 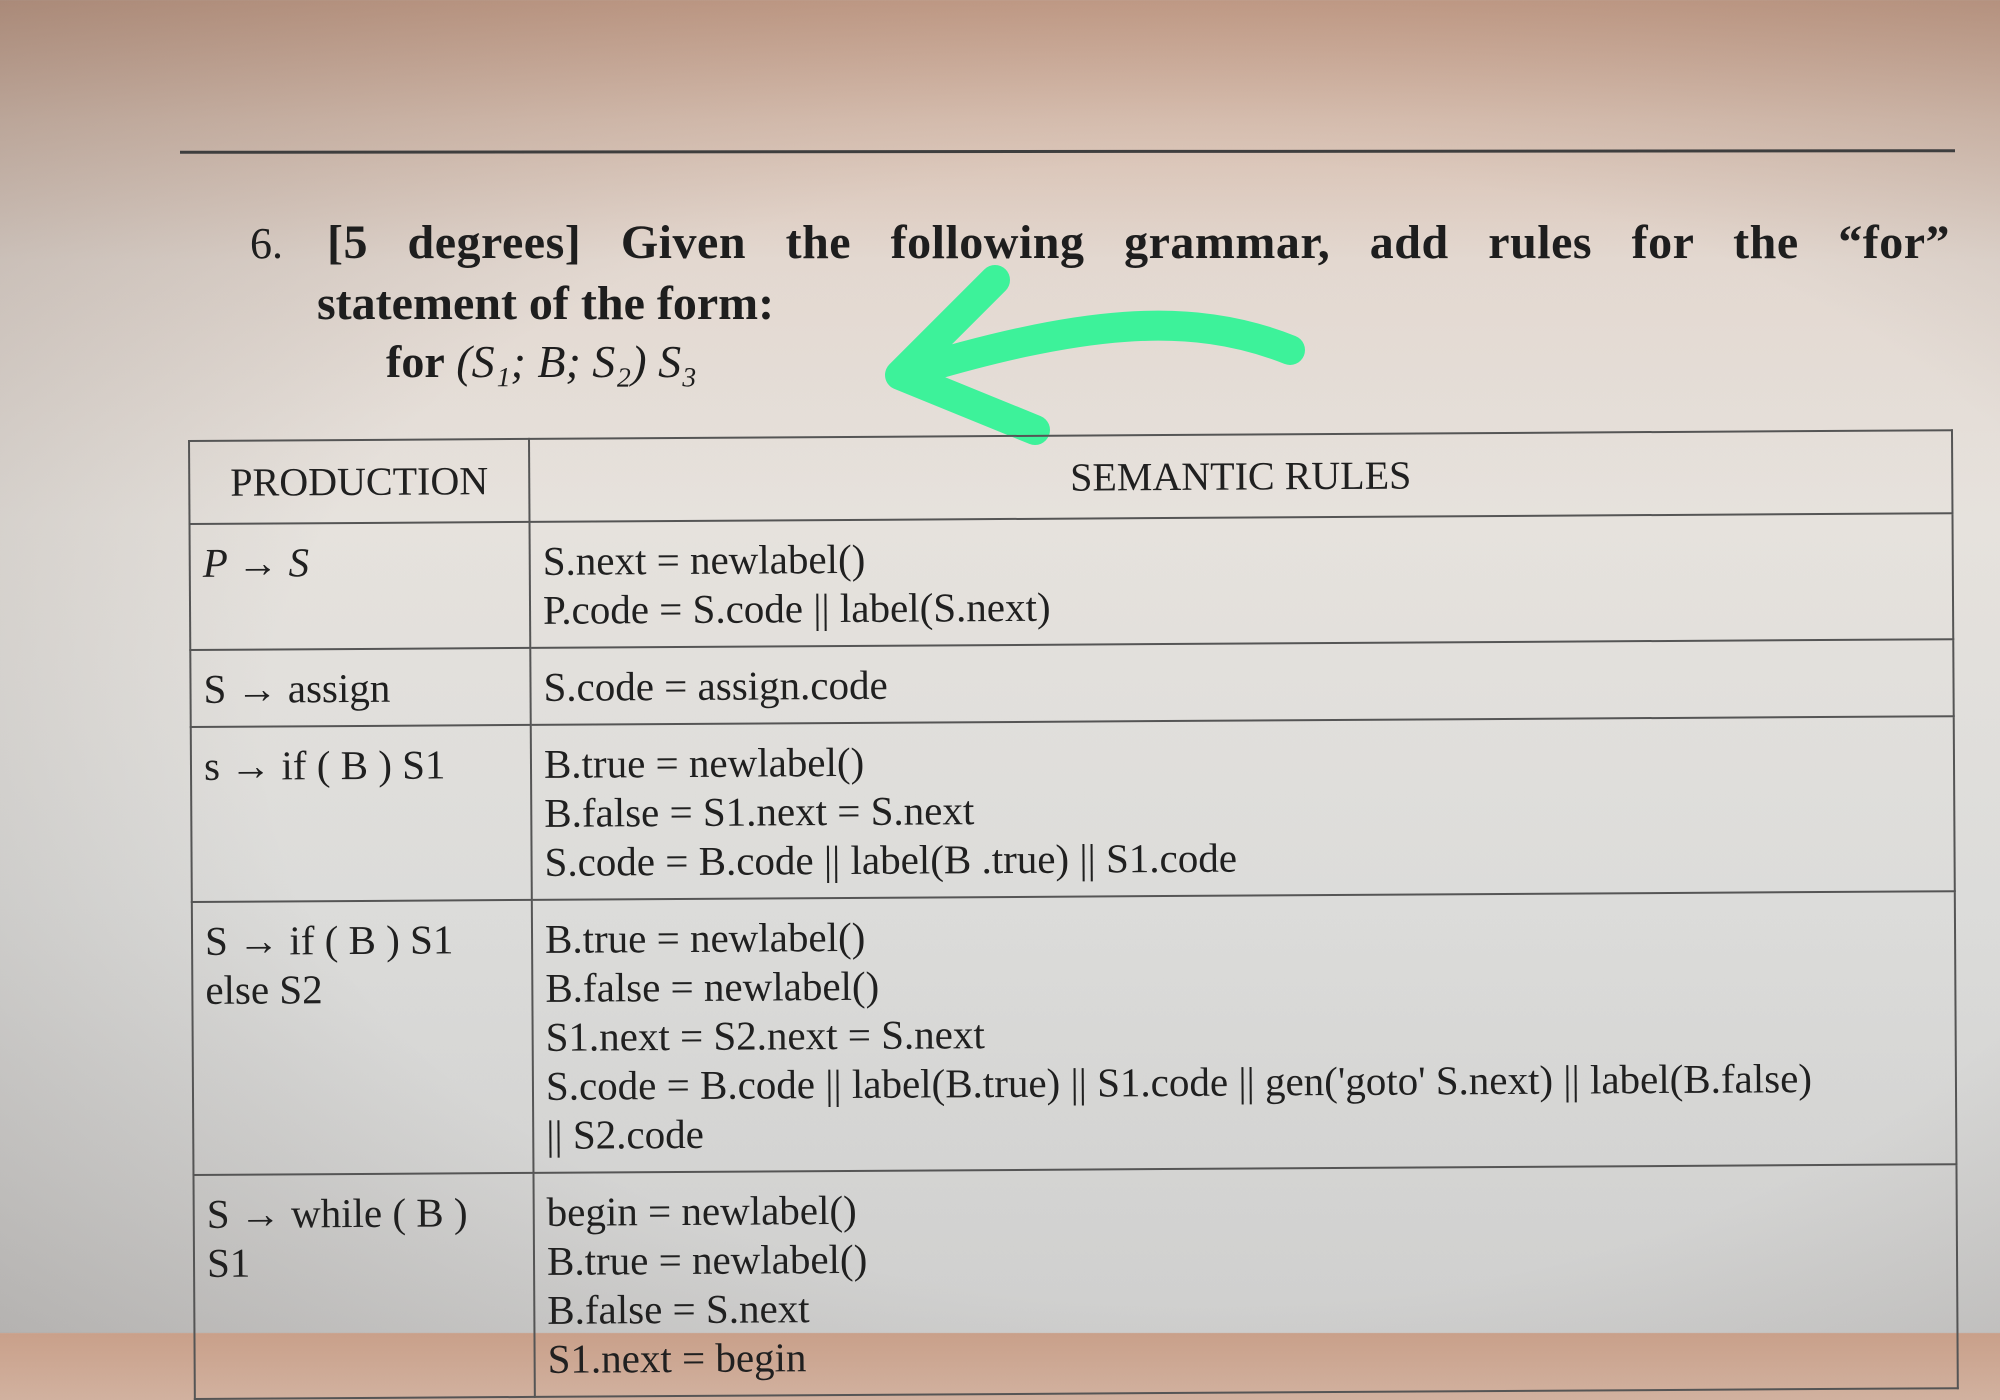 I want to click on production-cell: S → assign, so click(x=360, y=687).